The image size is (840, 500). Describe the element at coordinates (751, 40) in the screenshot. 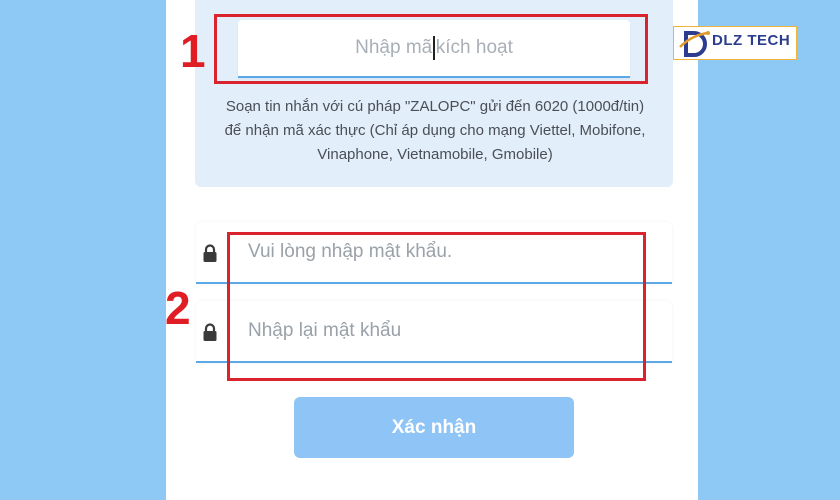

I see `logo-text: DLZ TECH` at that location.